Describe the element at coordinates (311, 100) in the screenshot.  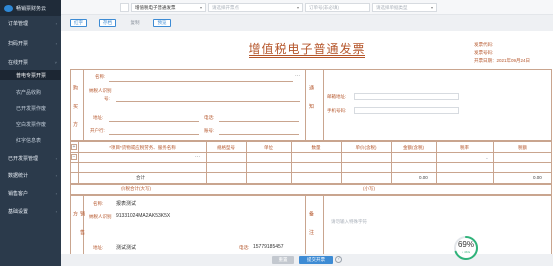
I see `notice-side-label: 通 知` at that location.